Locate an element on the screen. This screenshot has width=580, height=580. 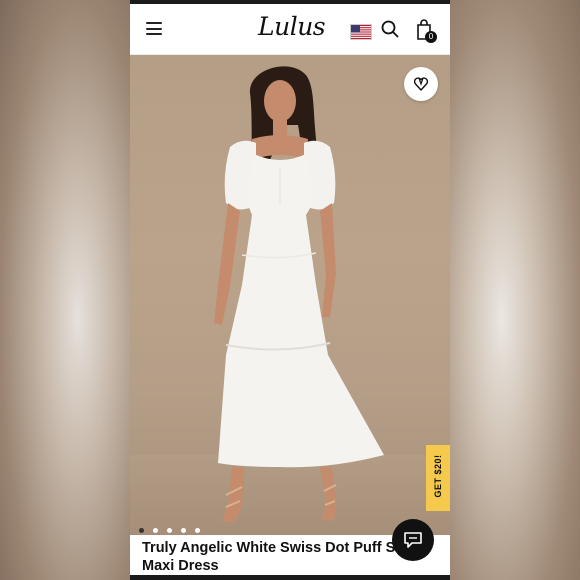
promo-tab-label: GET $20! is located at coordinates (438, 476).